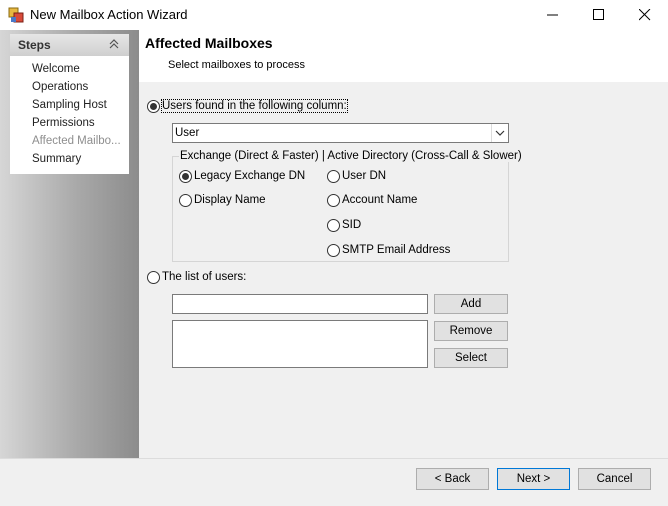 Image resolution: width=668 pixels, height=506 pixels. I want to click on window-title: New Mailbox Action Wizard, so click(109, 14).